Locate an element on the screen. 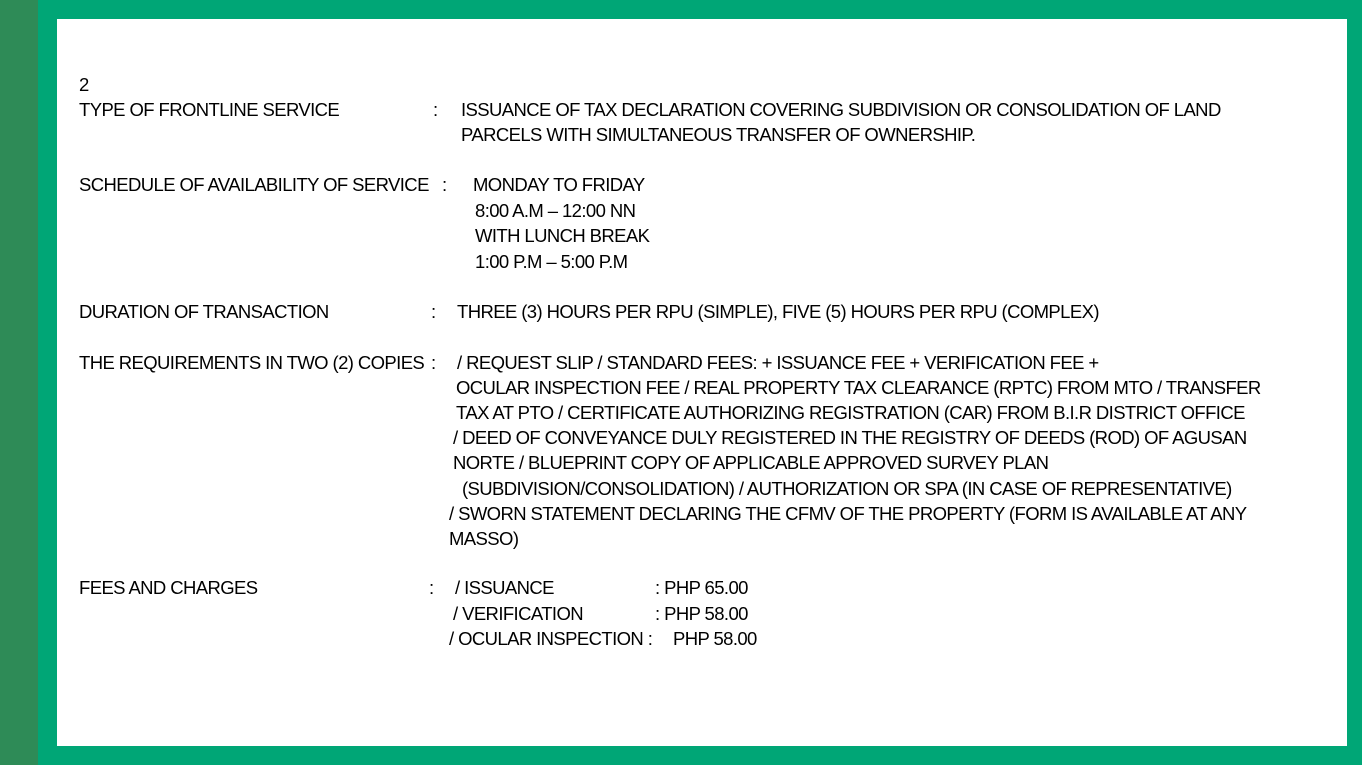  fees-colon: : is located at coordinates (431, 587).